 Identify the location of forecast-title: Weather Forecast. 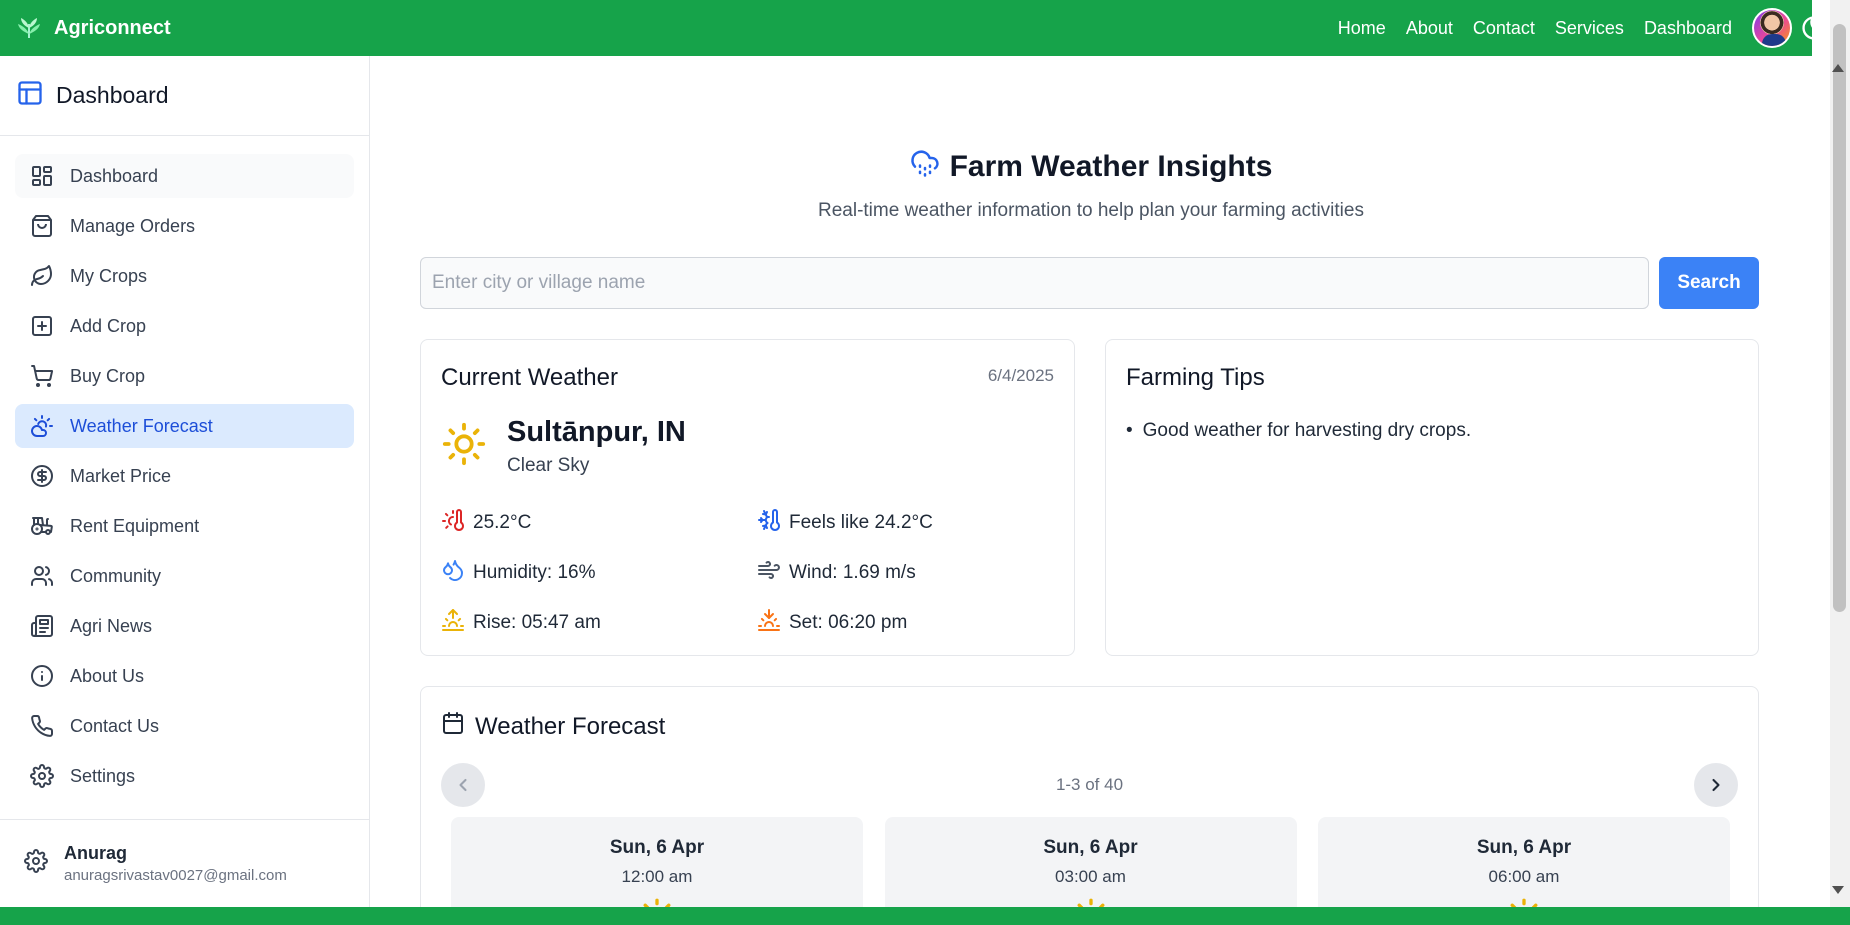
(553, 726).